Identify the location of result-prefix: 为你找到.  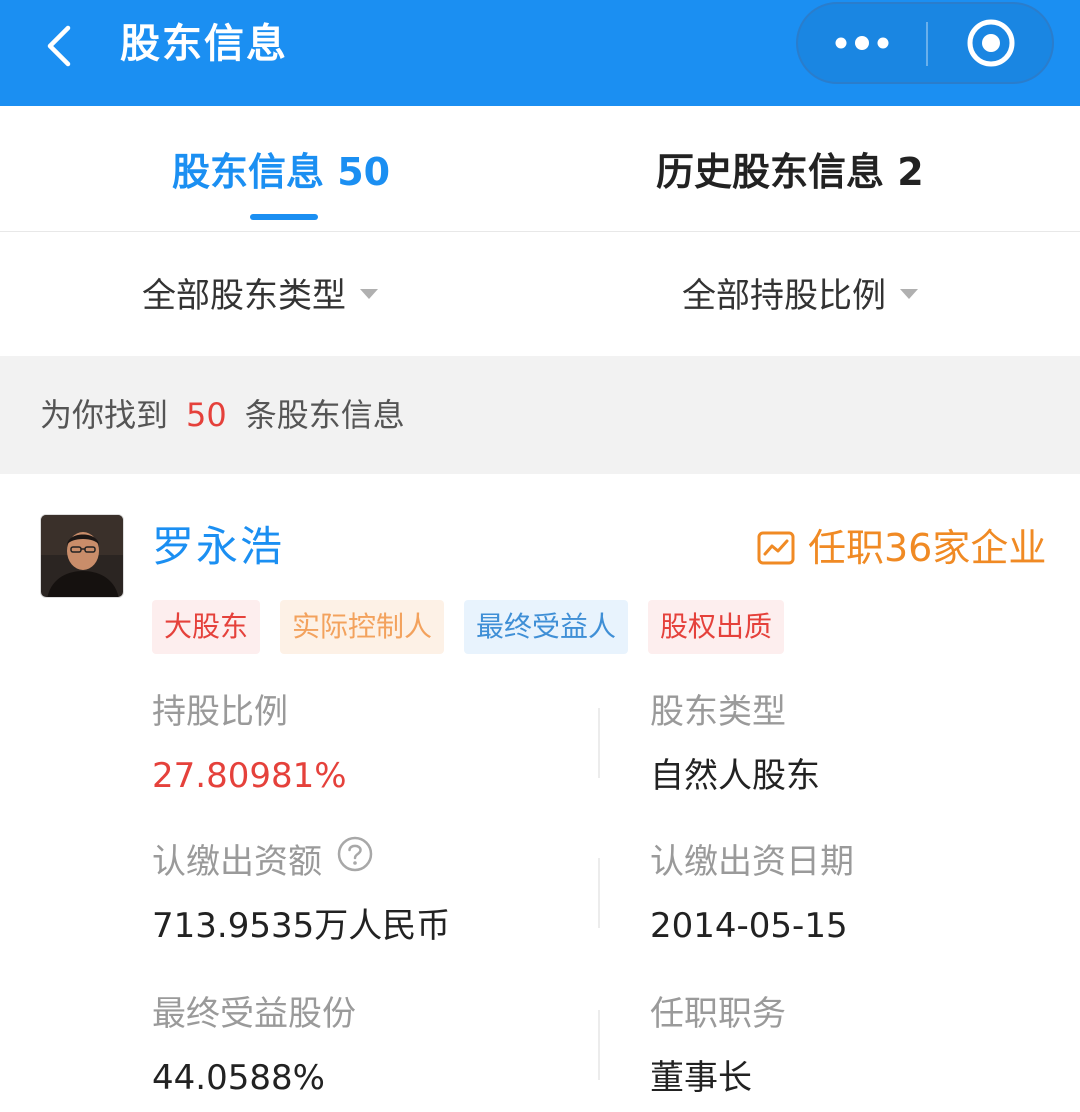
(104, 415).